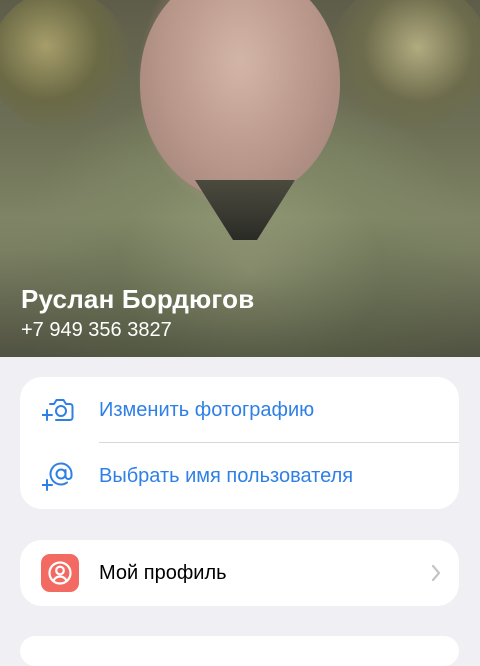 The image size is (480, 666). What do you see at coordinates (239, 651) in the screenshot?
I see `next-card-partial` at bounding box center [239, 651].